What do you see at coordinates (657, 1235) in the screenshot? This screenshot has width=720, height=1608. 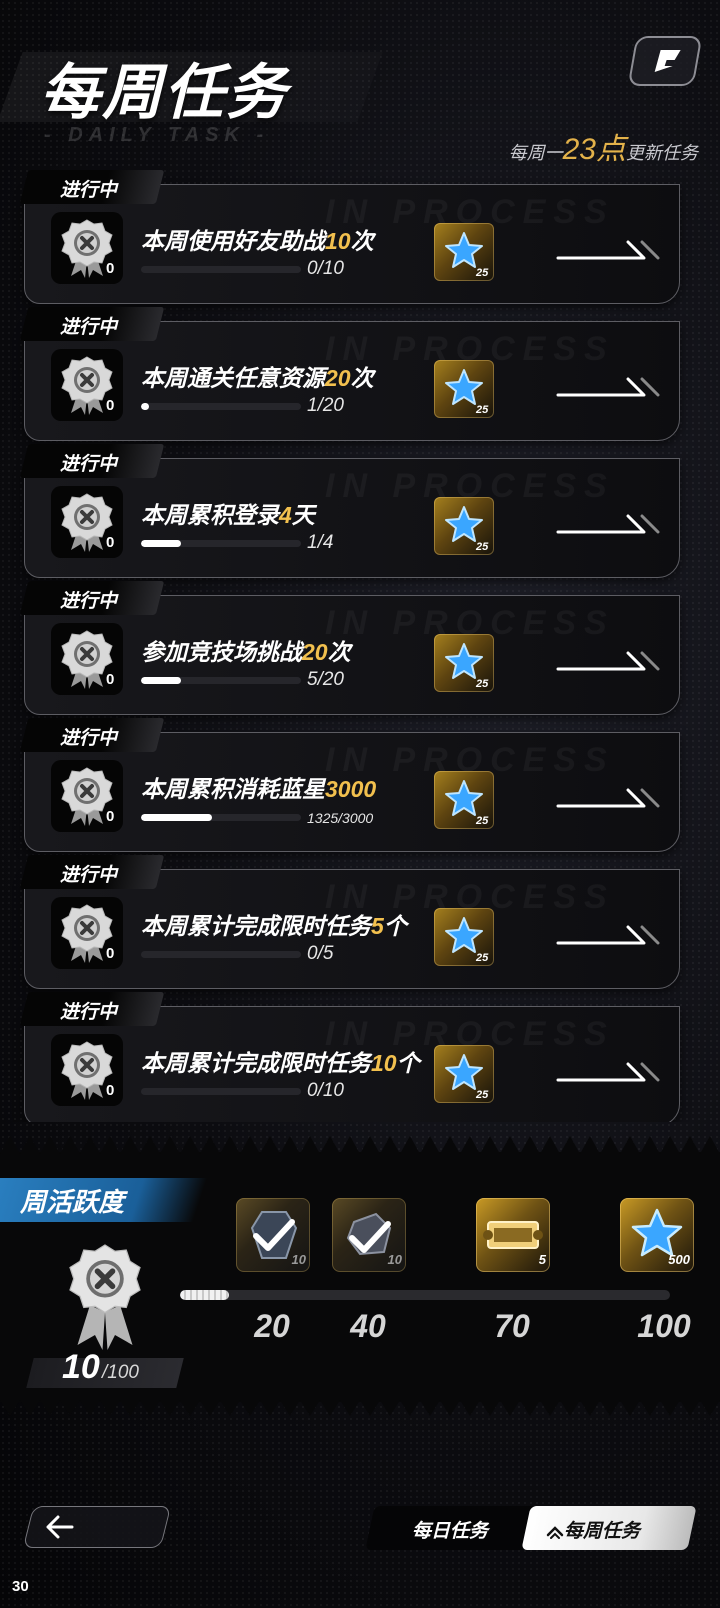 I see `milestone-reward: 500` at bounding box center [657, 1235].